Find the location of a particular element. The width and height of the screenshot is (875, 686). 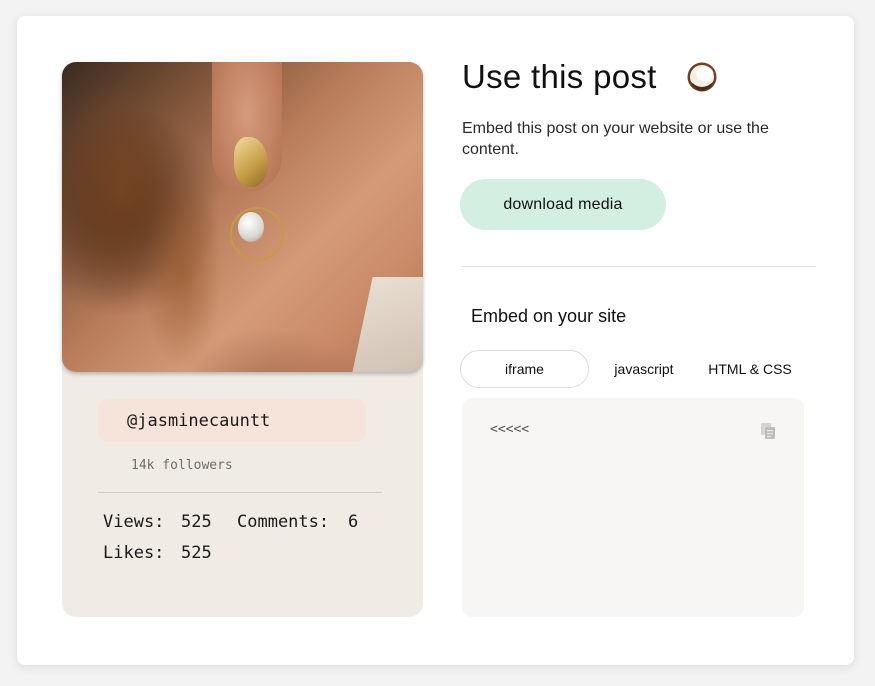

page-title: Use this post is located at coordinates (559, 76).